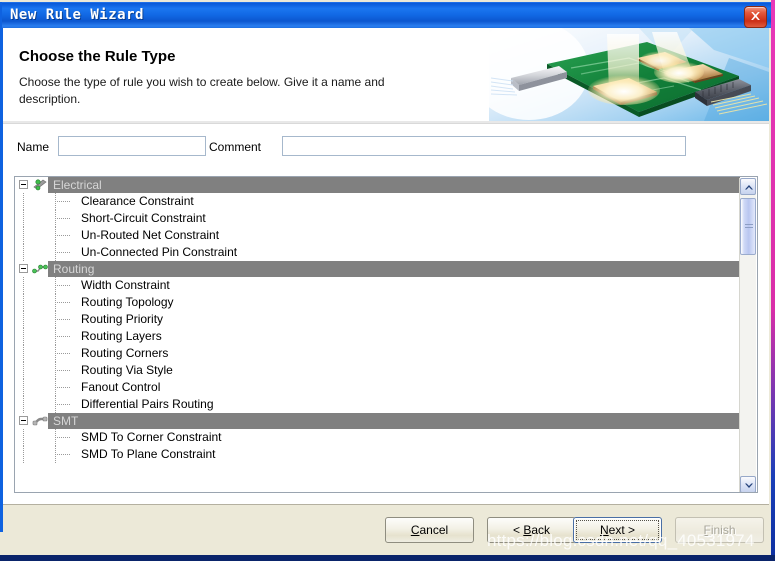 The width and height of the screenshot is (775, 561). Describe the element at coordinates (77, 185) in the screenshot. I see `tree-group-label: Electrical` at that location.